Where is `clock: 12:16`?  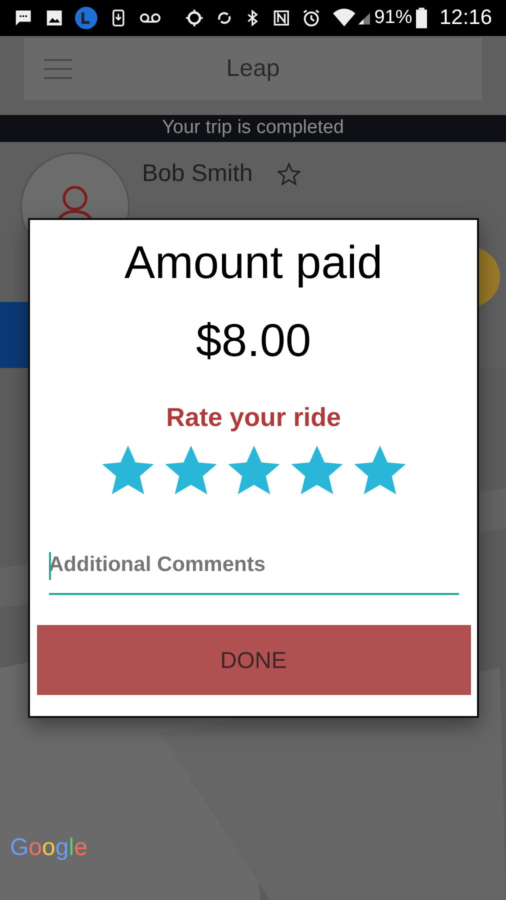 clock: 12:16 is located at coordinates (465, 18).